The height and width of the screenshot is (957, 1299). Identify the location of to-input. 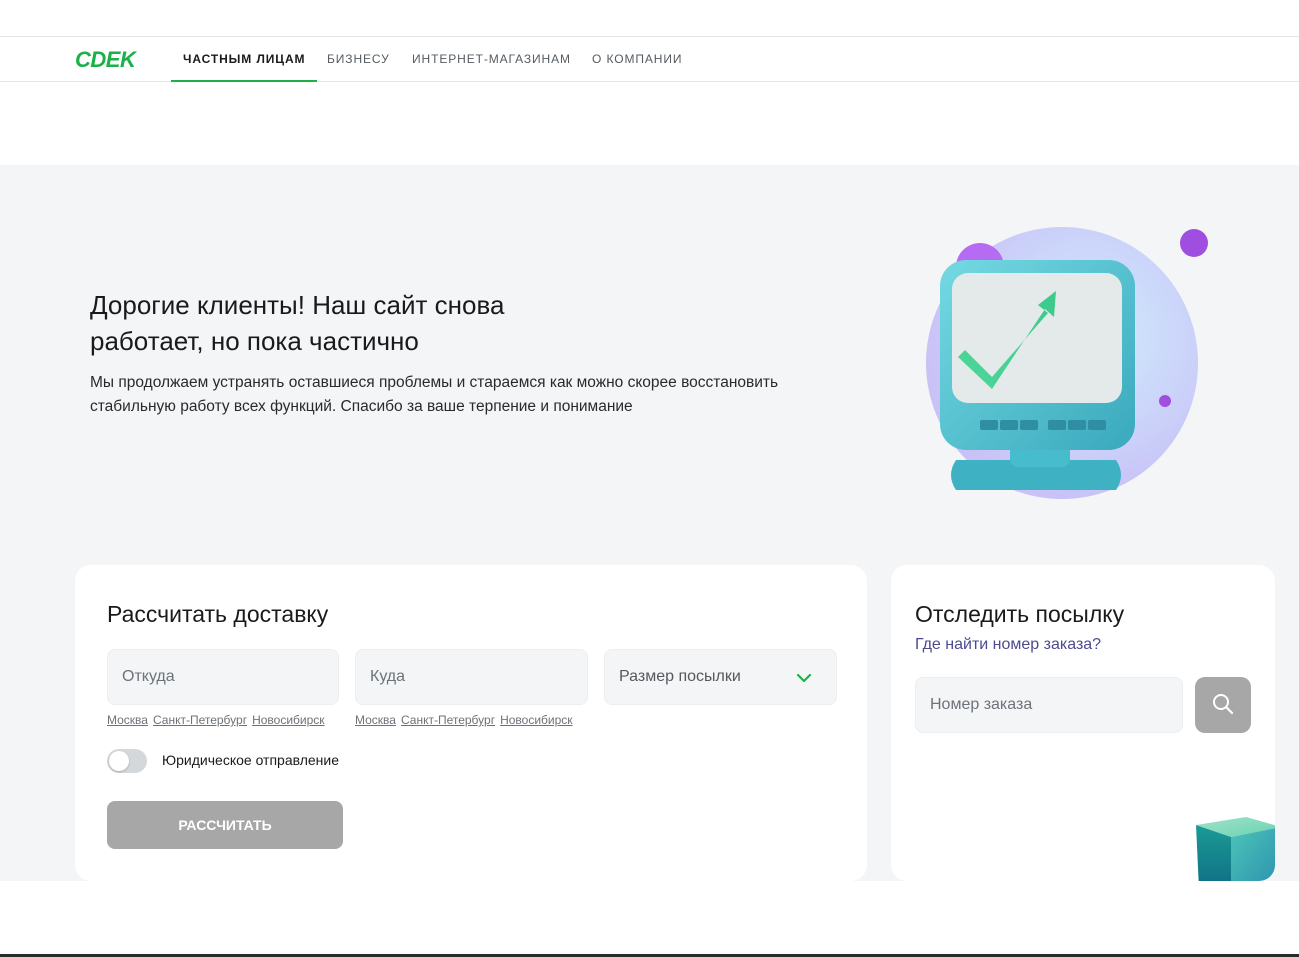
(471, 677).